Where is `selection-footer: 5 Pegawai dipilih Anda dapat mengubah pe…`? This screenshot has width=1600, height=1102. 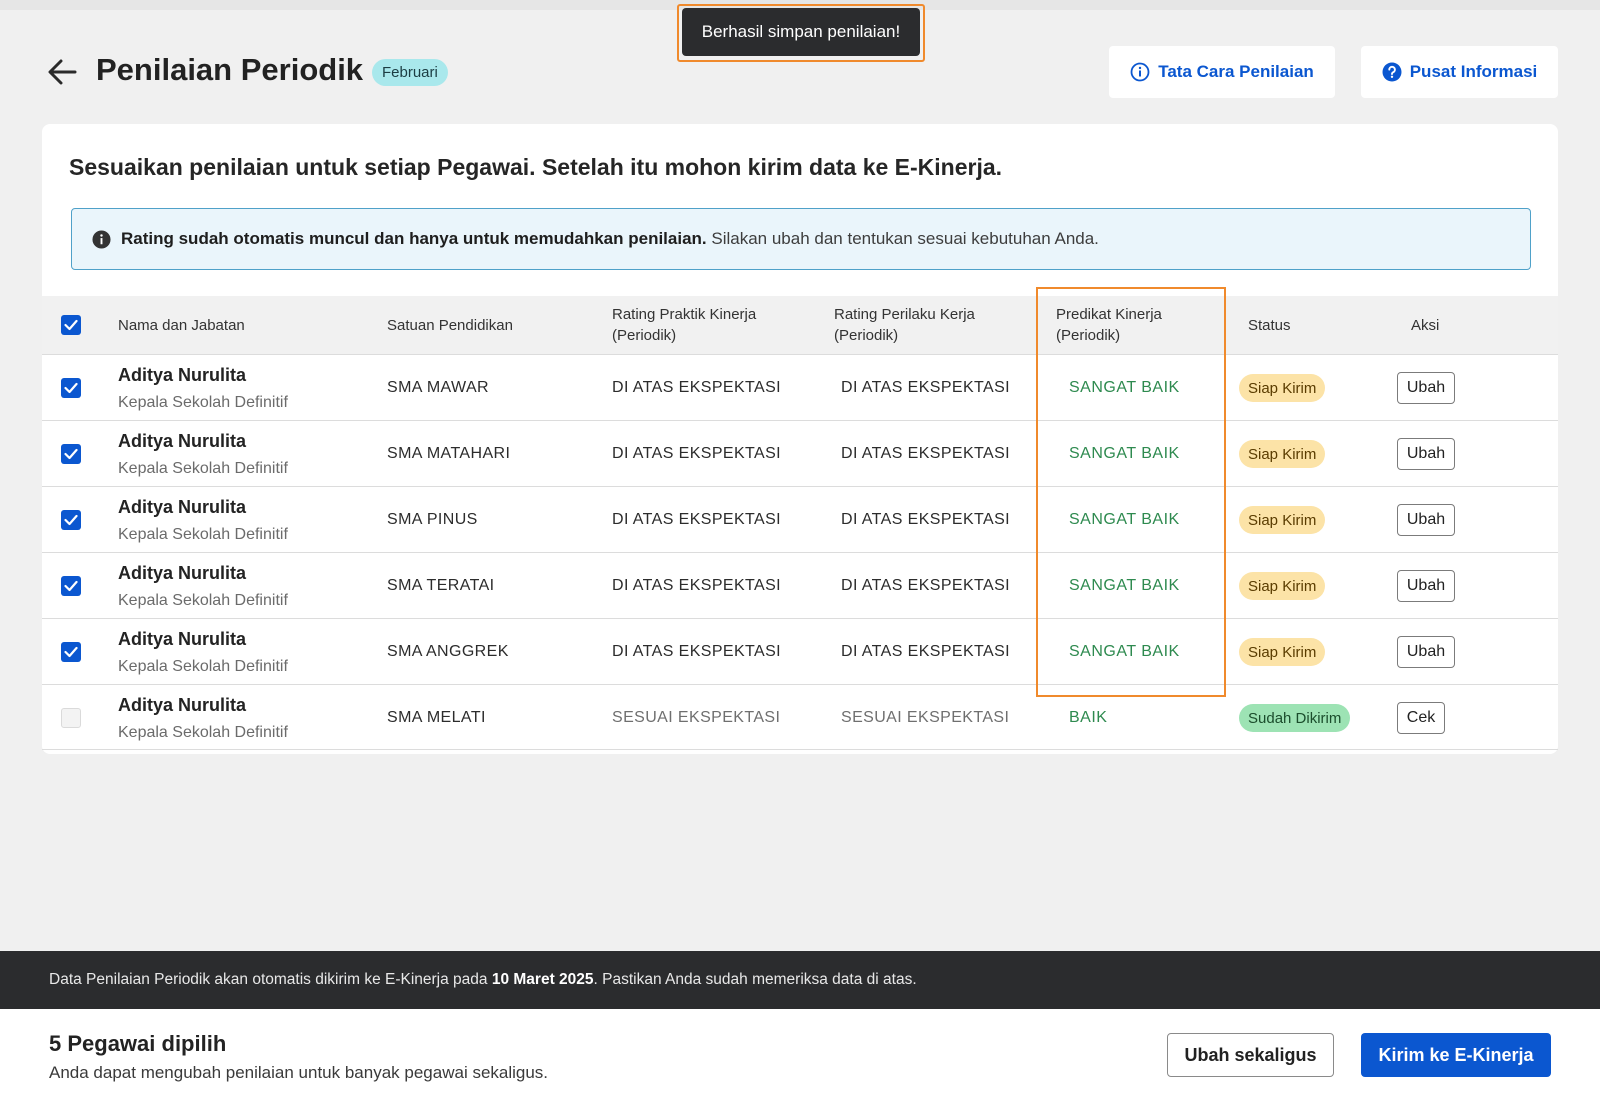 selection-footer: 5 Pegawai dipilih Anda dapat mengubah pe… is located at coordinates (800, 1055).